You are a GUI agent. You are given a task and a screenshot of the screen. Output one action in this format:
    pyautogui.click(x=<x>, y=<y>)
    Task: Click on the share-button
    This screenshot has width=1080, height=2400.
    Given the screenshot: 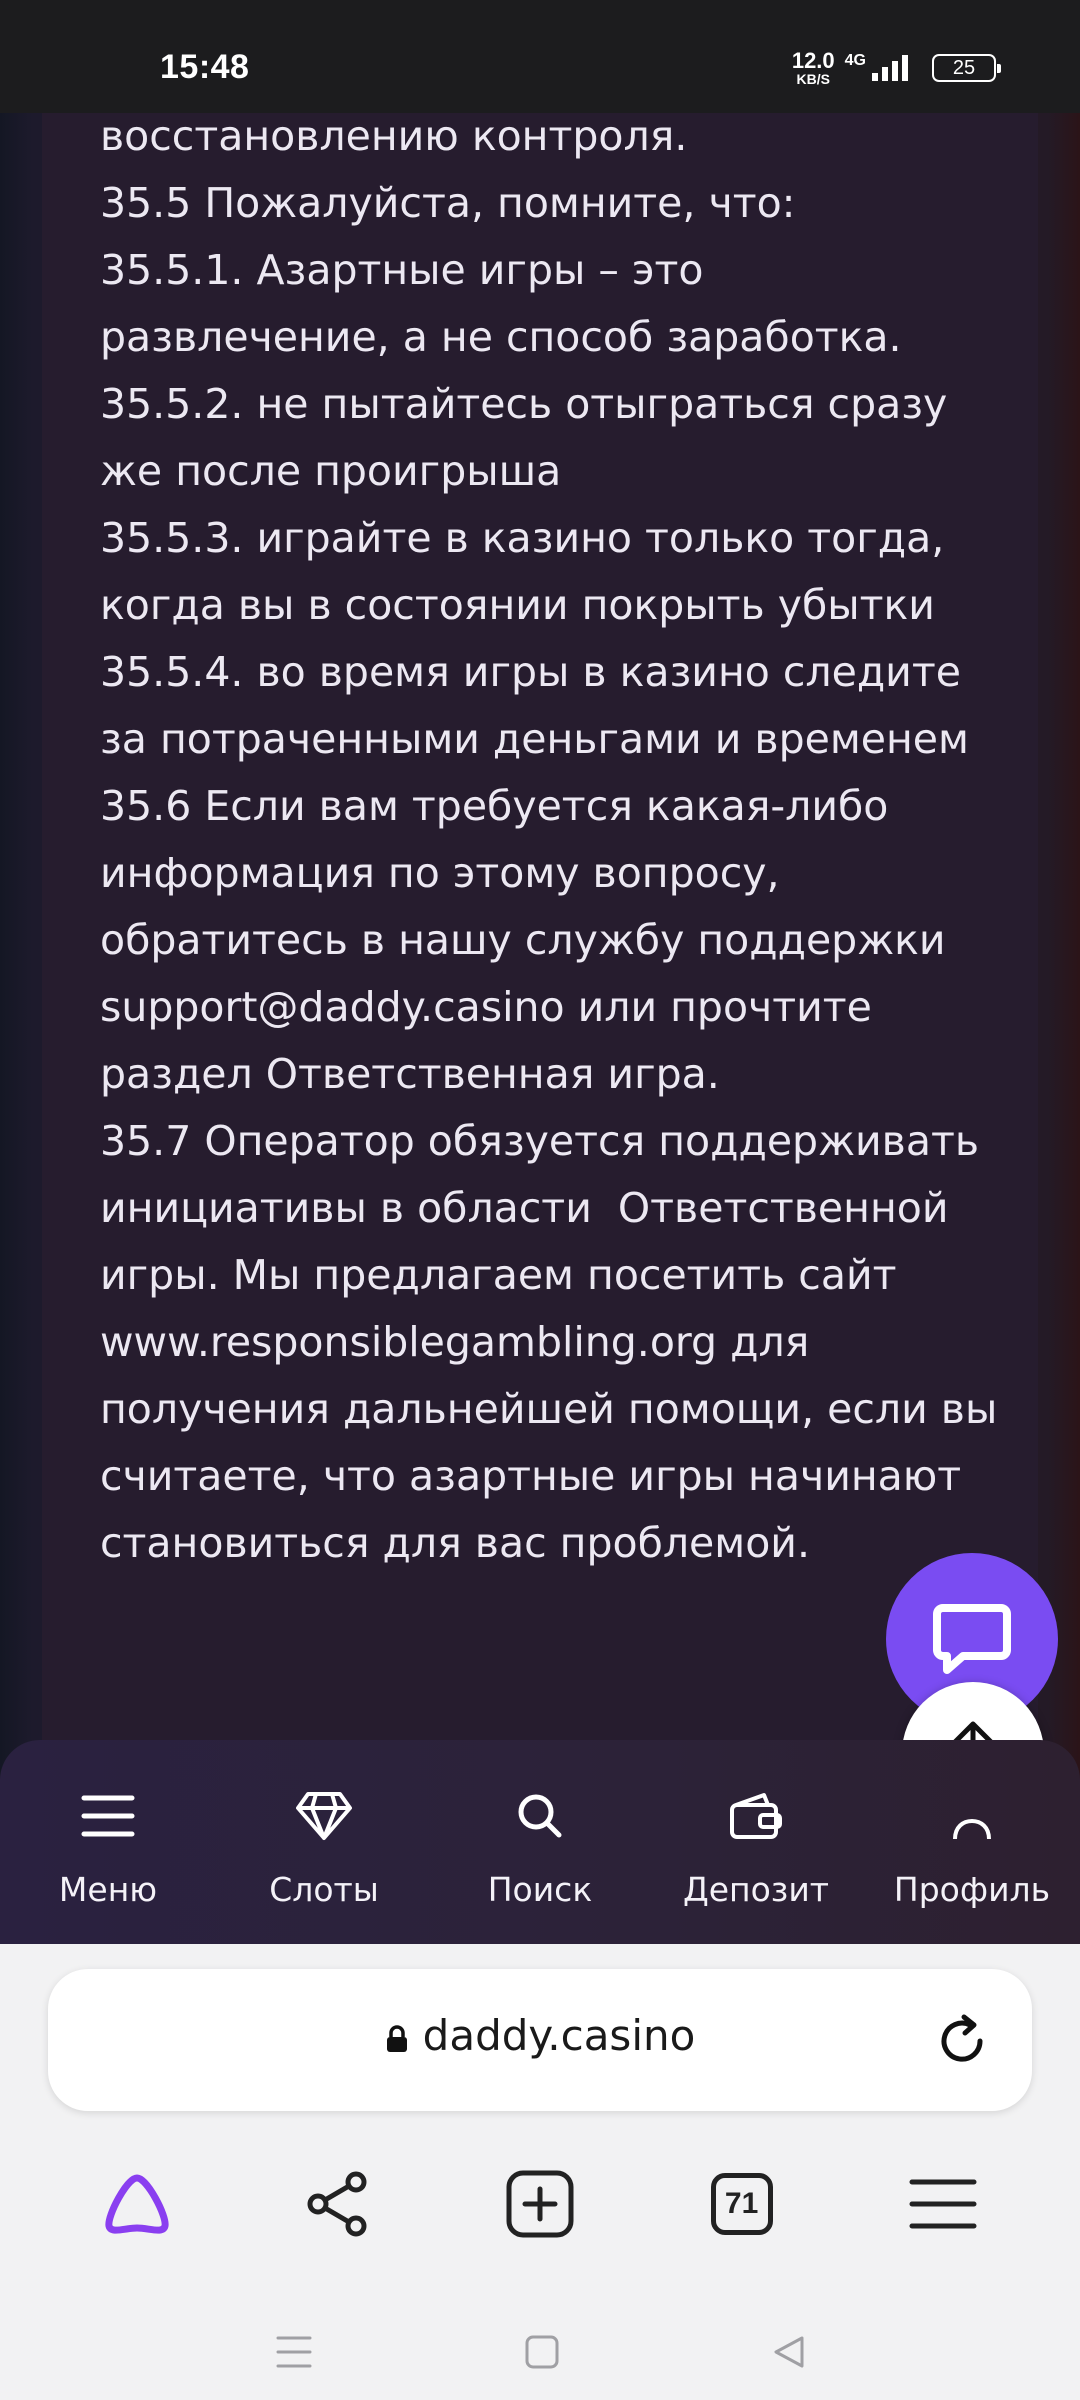 What is the action you would take?
    pyautogui.click(x=338, y=2204)
    